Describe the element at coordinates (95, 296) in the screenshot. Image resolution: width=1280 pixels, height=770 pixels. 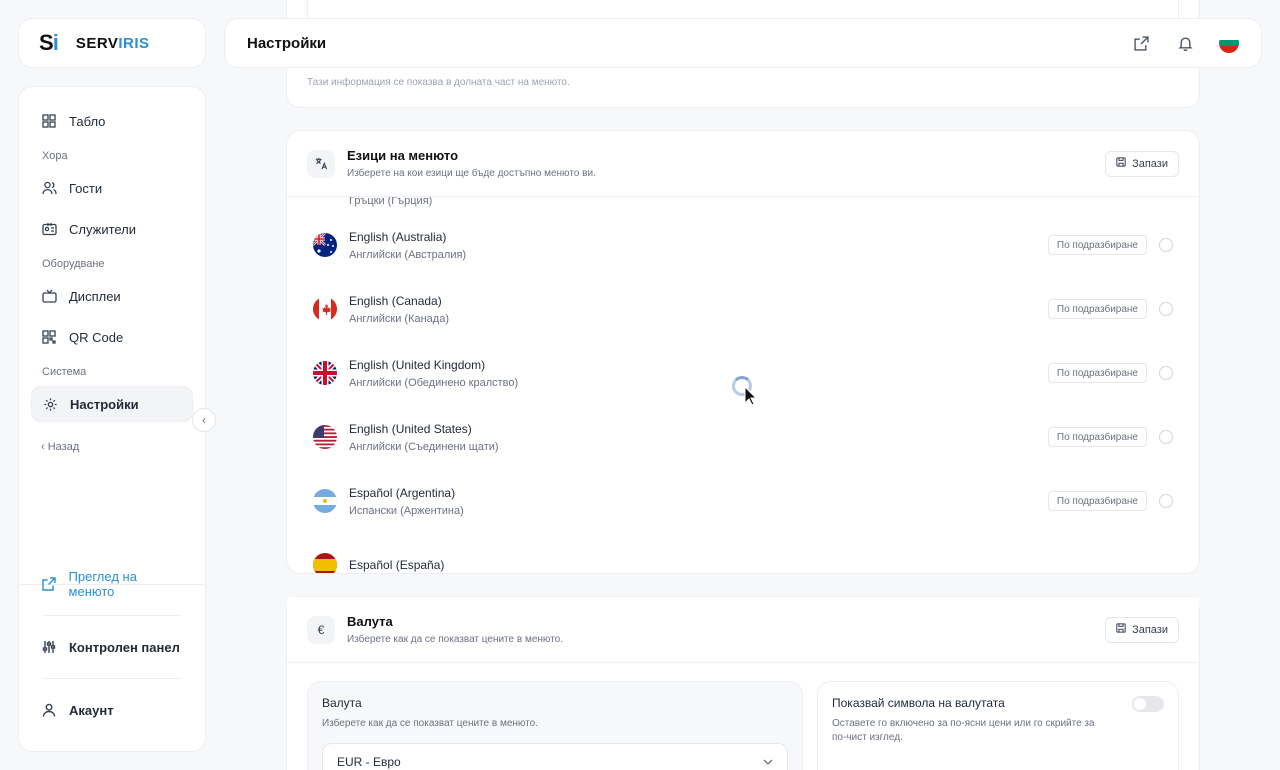
I see `sidebar-item-label: Дисплеи` at that location.